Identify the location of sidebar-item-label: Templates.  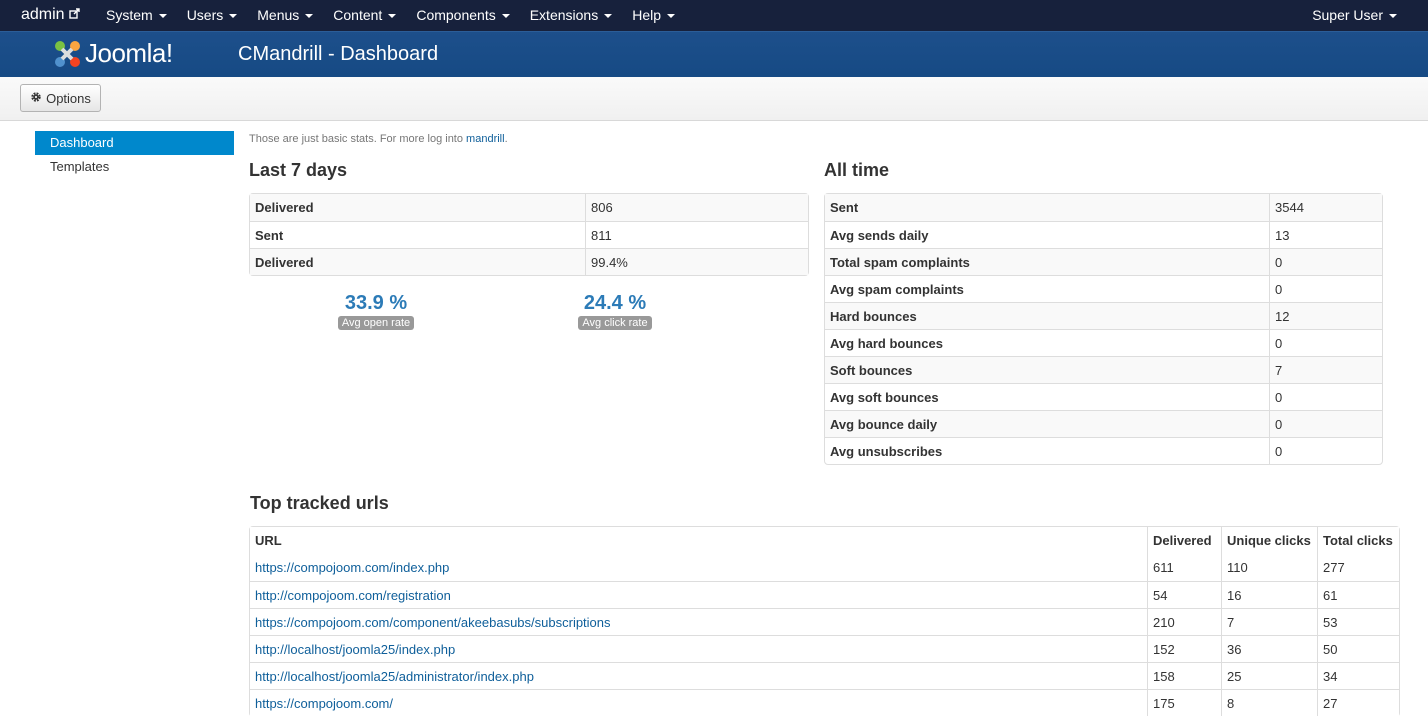
(80, 166).